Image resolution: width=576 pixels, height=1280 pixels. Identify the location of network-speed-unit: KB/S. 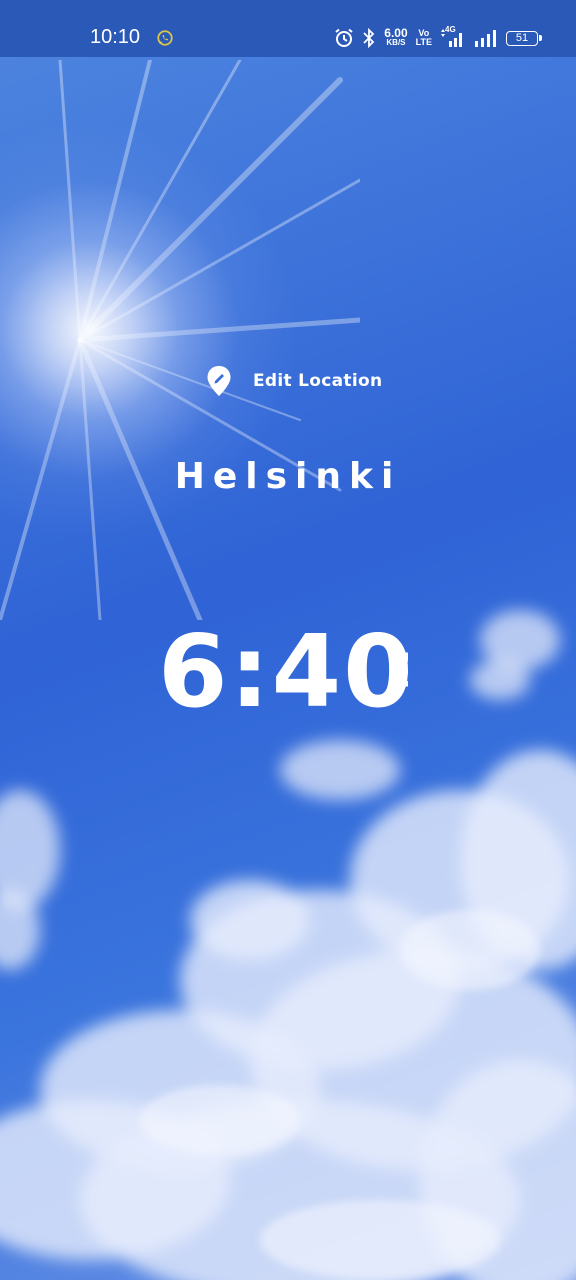
(396, 42).